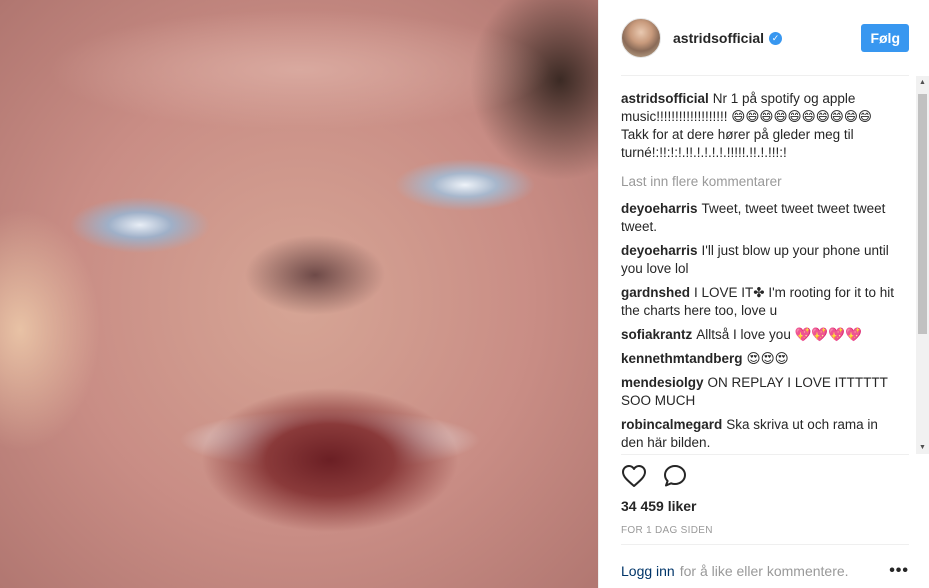  What do you see at coordinates (682, 358) in the screenshot?
I see `comment-username: kennethmtandberg` at bounding box center [682, 358].